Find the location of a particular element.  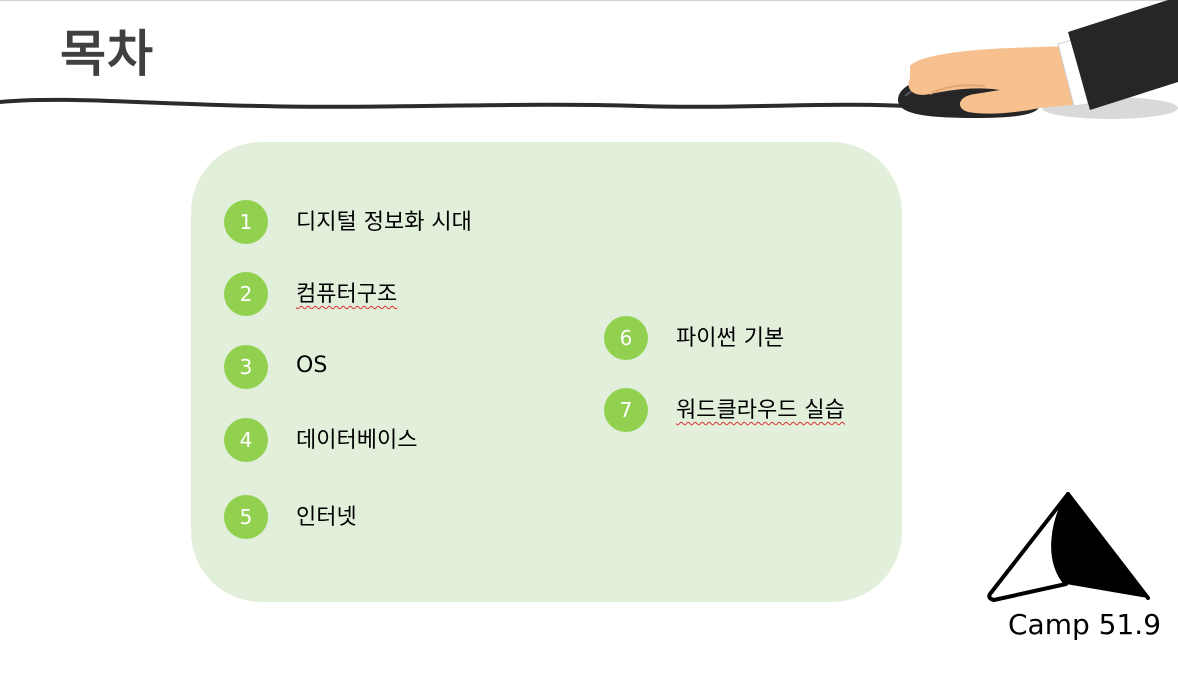

toc-number-badge: 7 is located at coordinates (626, 410).